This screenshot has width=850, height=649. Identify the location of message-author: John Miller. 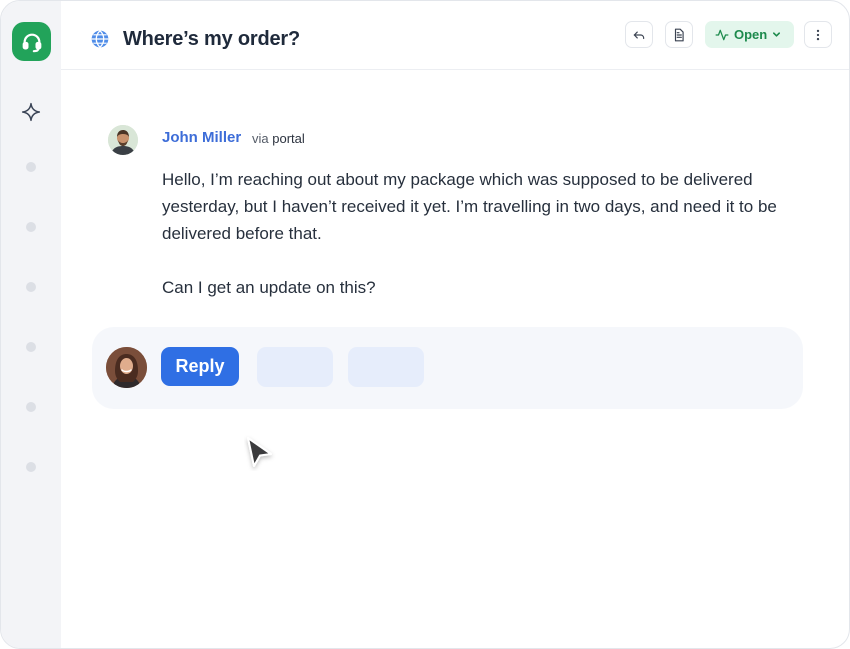
(201, 137).